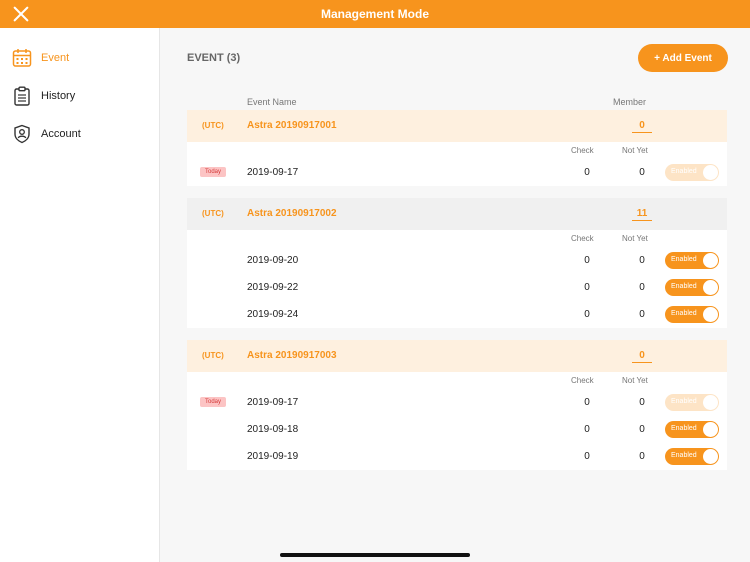  I want to click on event-card-header: (UTC) Astra 20190917003 0, so click(457, 356).